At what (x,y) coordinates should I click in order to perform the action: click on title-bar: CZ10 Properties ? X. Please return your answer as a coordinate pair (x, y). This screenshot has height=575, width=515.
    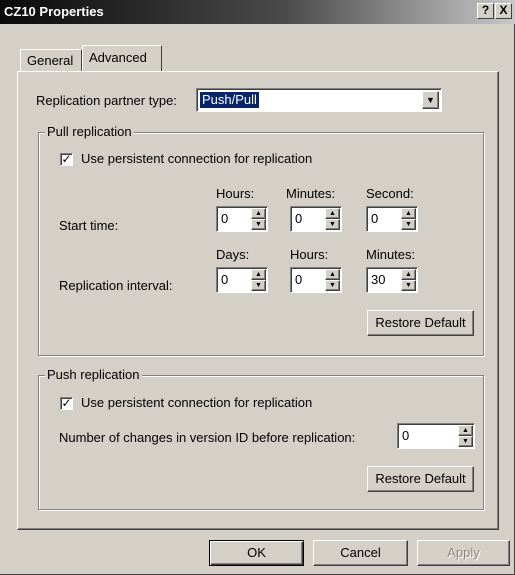
    Looking at the image, I should click on (257, 12).